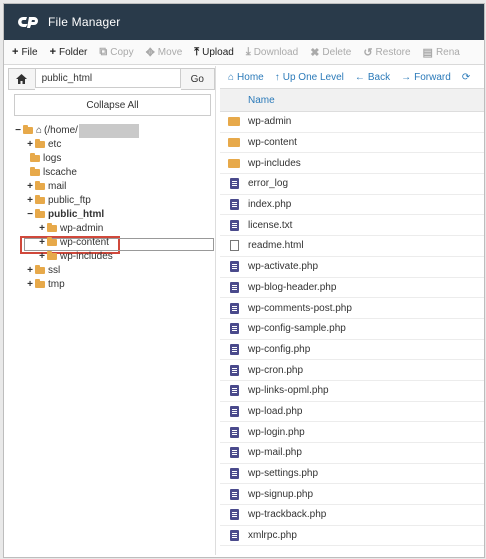  I want to click on folder-button: + Folder, so click(69, 52).